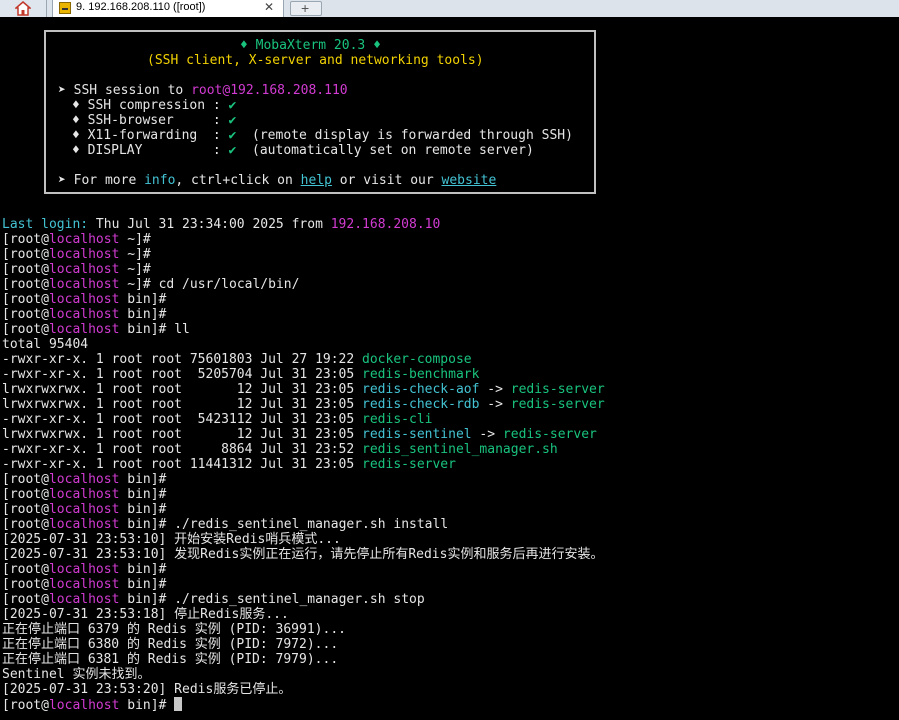 The height and width of the screenshot is (720, 899). Describe the element at coordinates (385, 150) in the screenshot. I see `feature-note: (automatically set on remote server)` at that location.